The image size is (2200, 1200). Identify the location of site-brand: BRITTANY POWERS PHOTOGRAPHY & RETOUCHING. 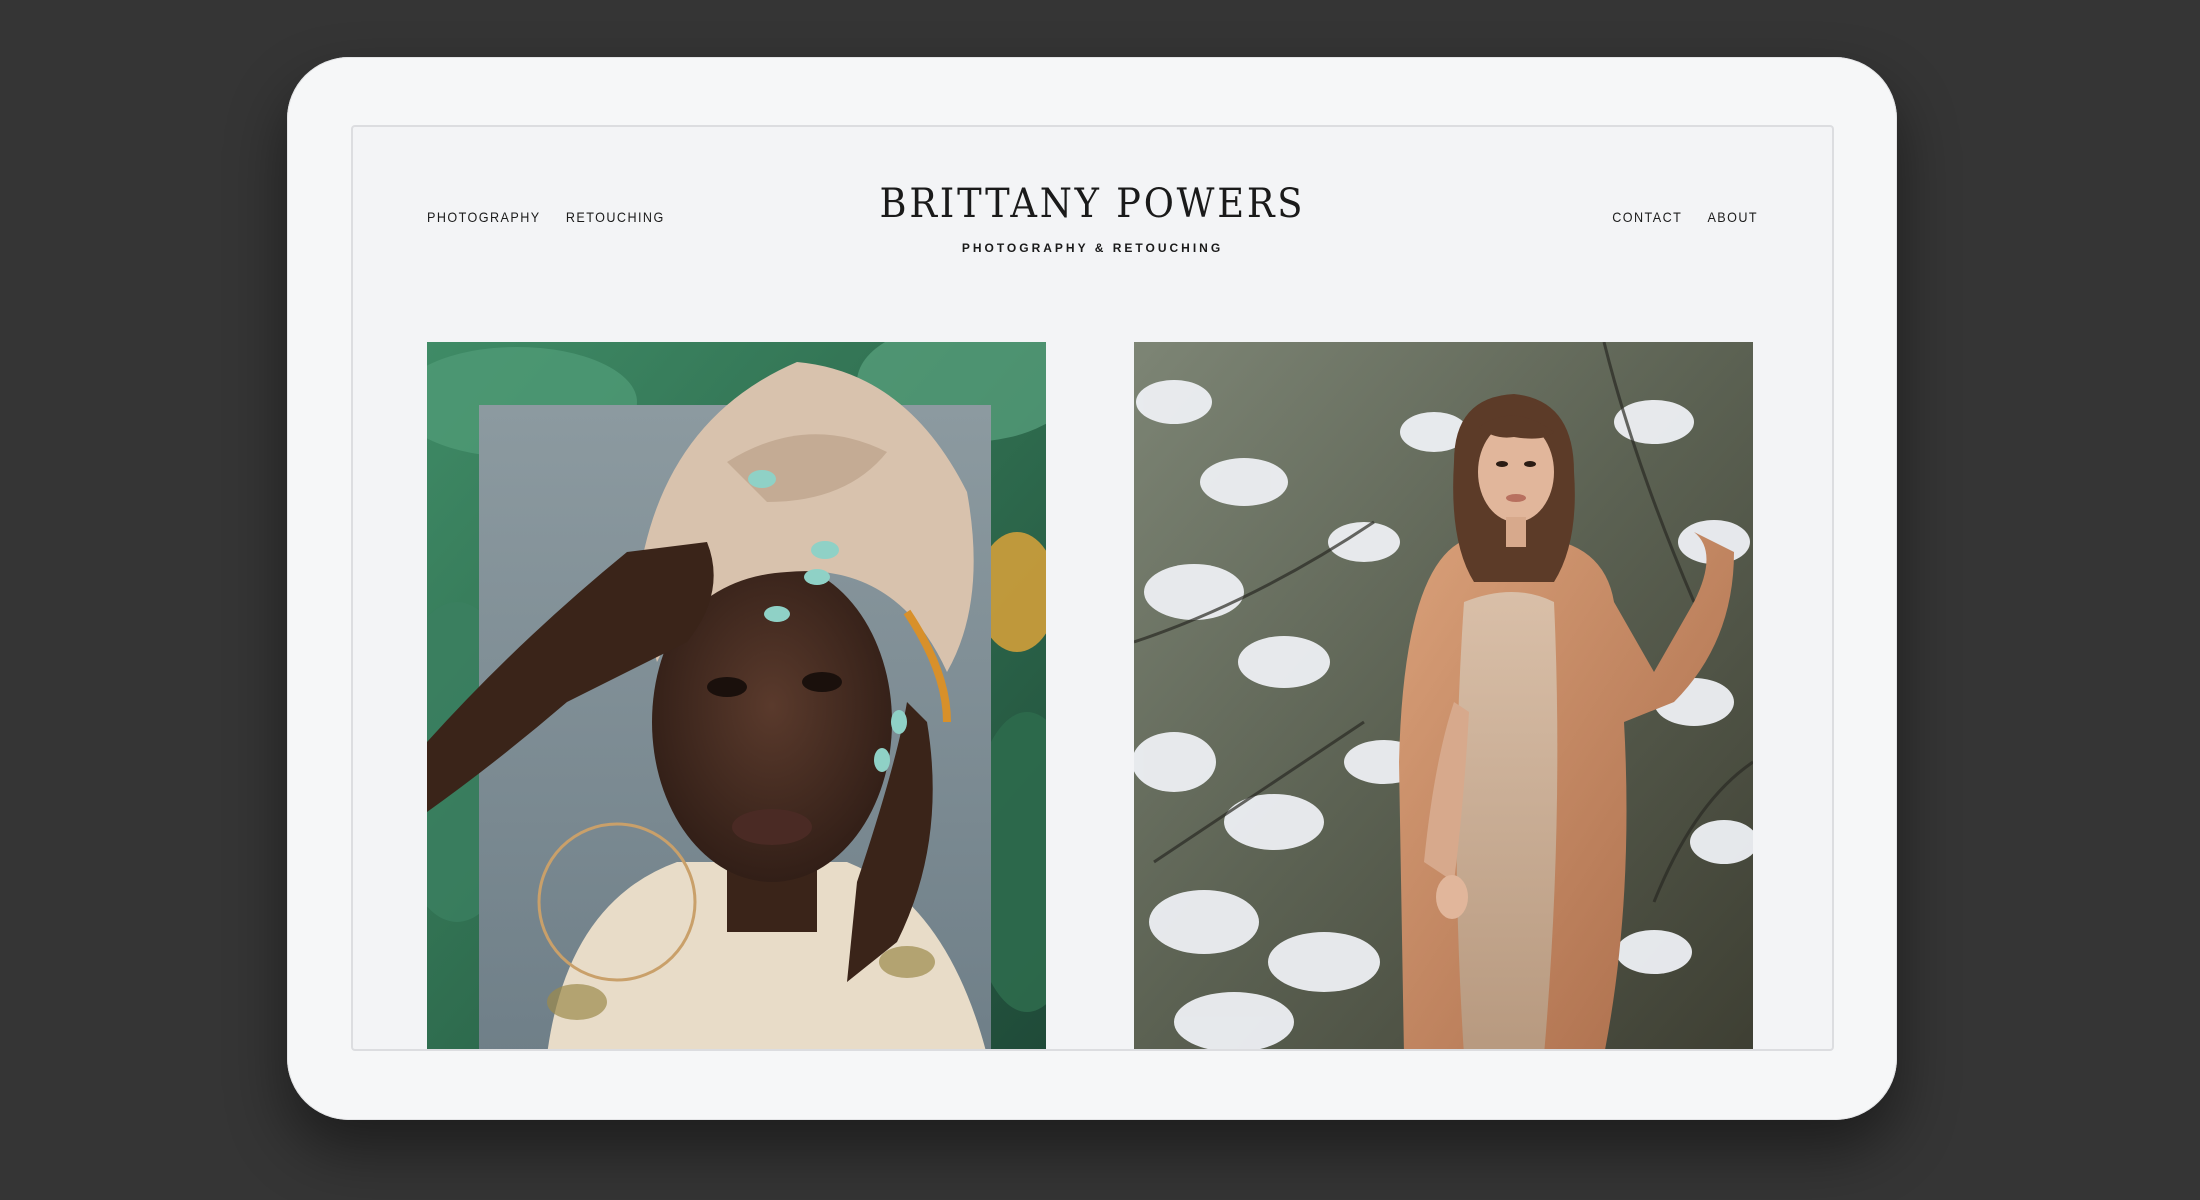
(1092, 218).